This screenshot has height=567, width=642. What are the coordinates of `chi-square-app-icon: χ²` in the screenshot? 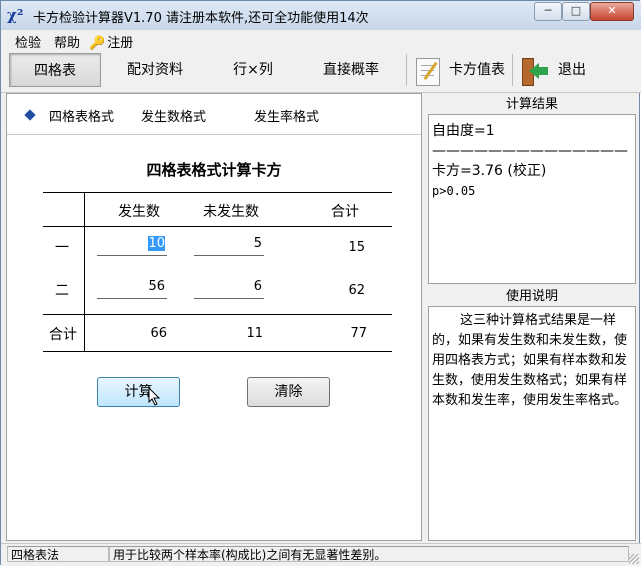 It's located at (15, 15).